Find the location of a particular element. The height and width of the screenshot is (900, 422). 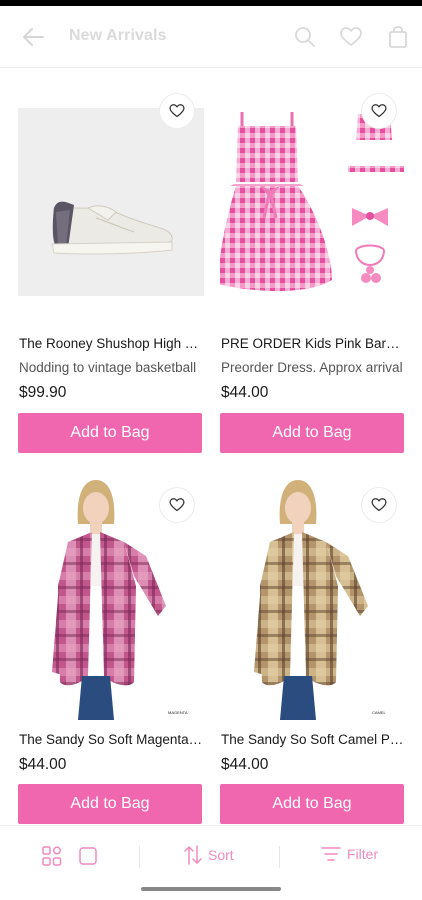

product-name: PRE ORDER Kids Pink Barbie Dress is located at coordinates (313, 343).